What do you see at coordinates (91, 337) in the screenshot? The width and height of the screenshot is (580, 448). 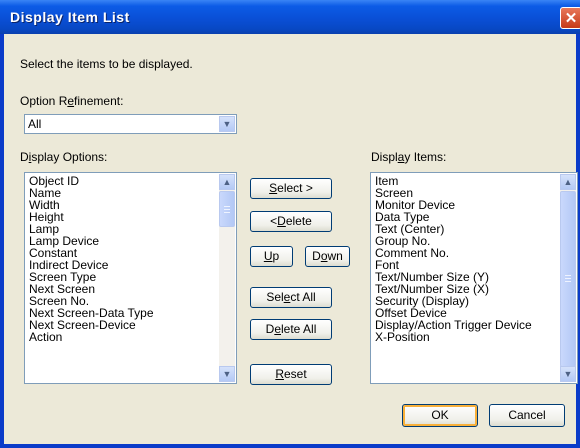 I see `list-item: Action` at bounding box center [91, 337].